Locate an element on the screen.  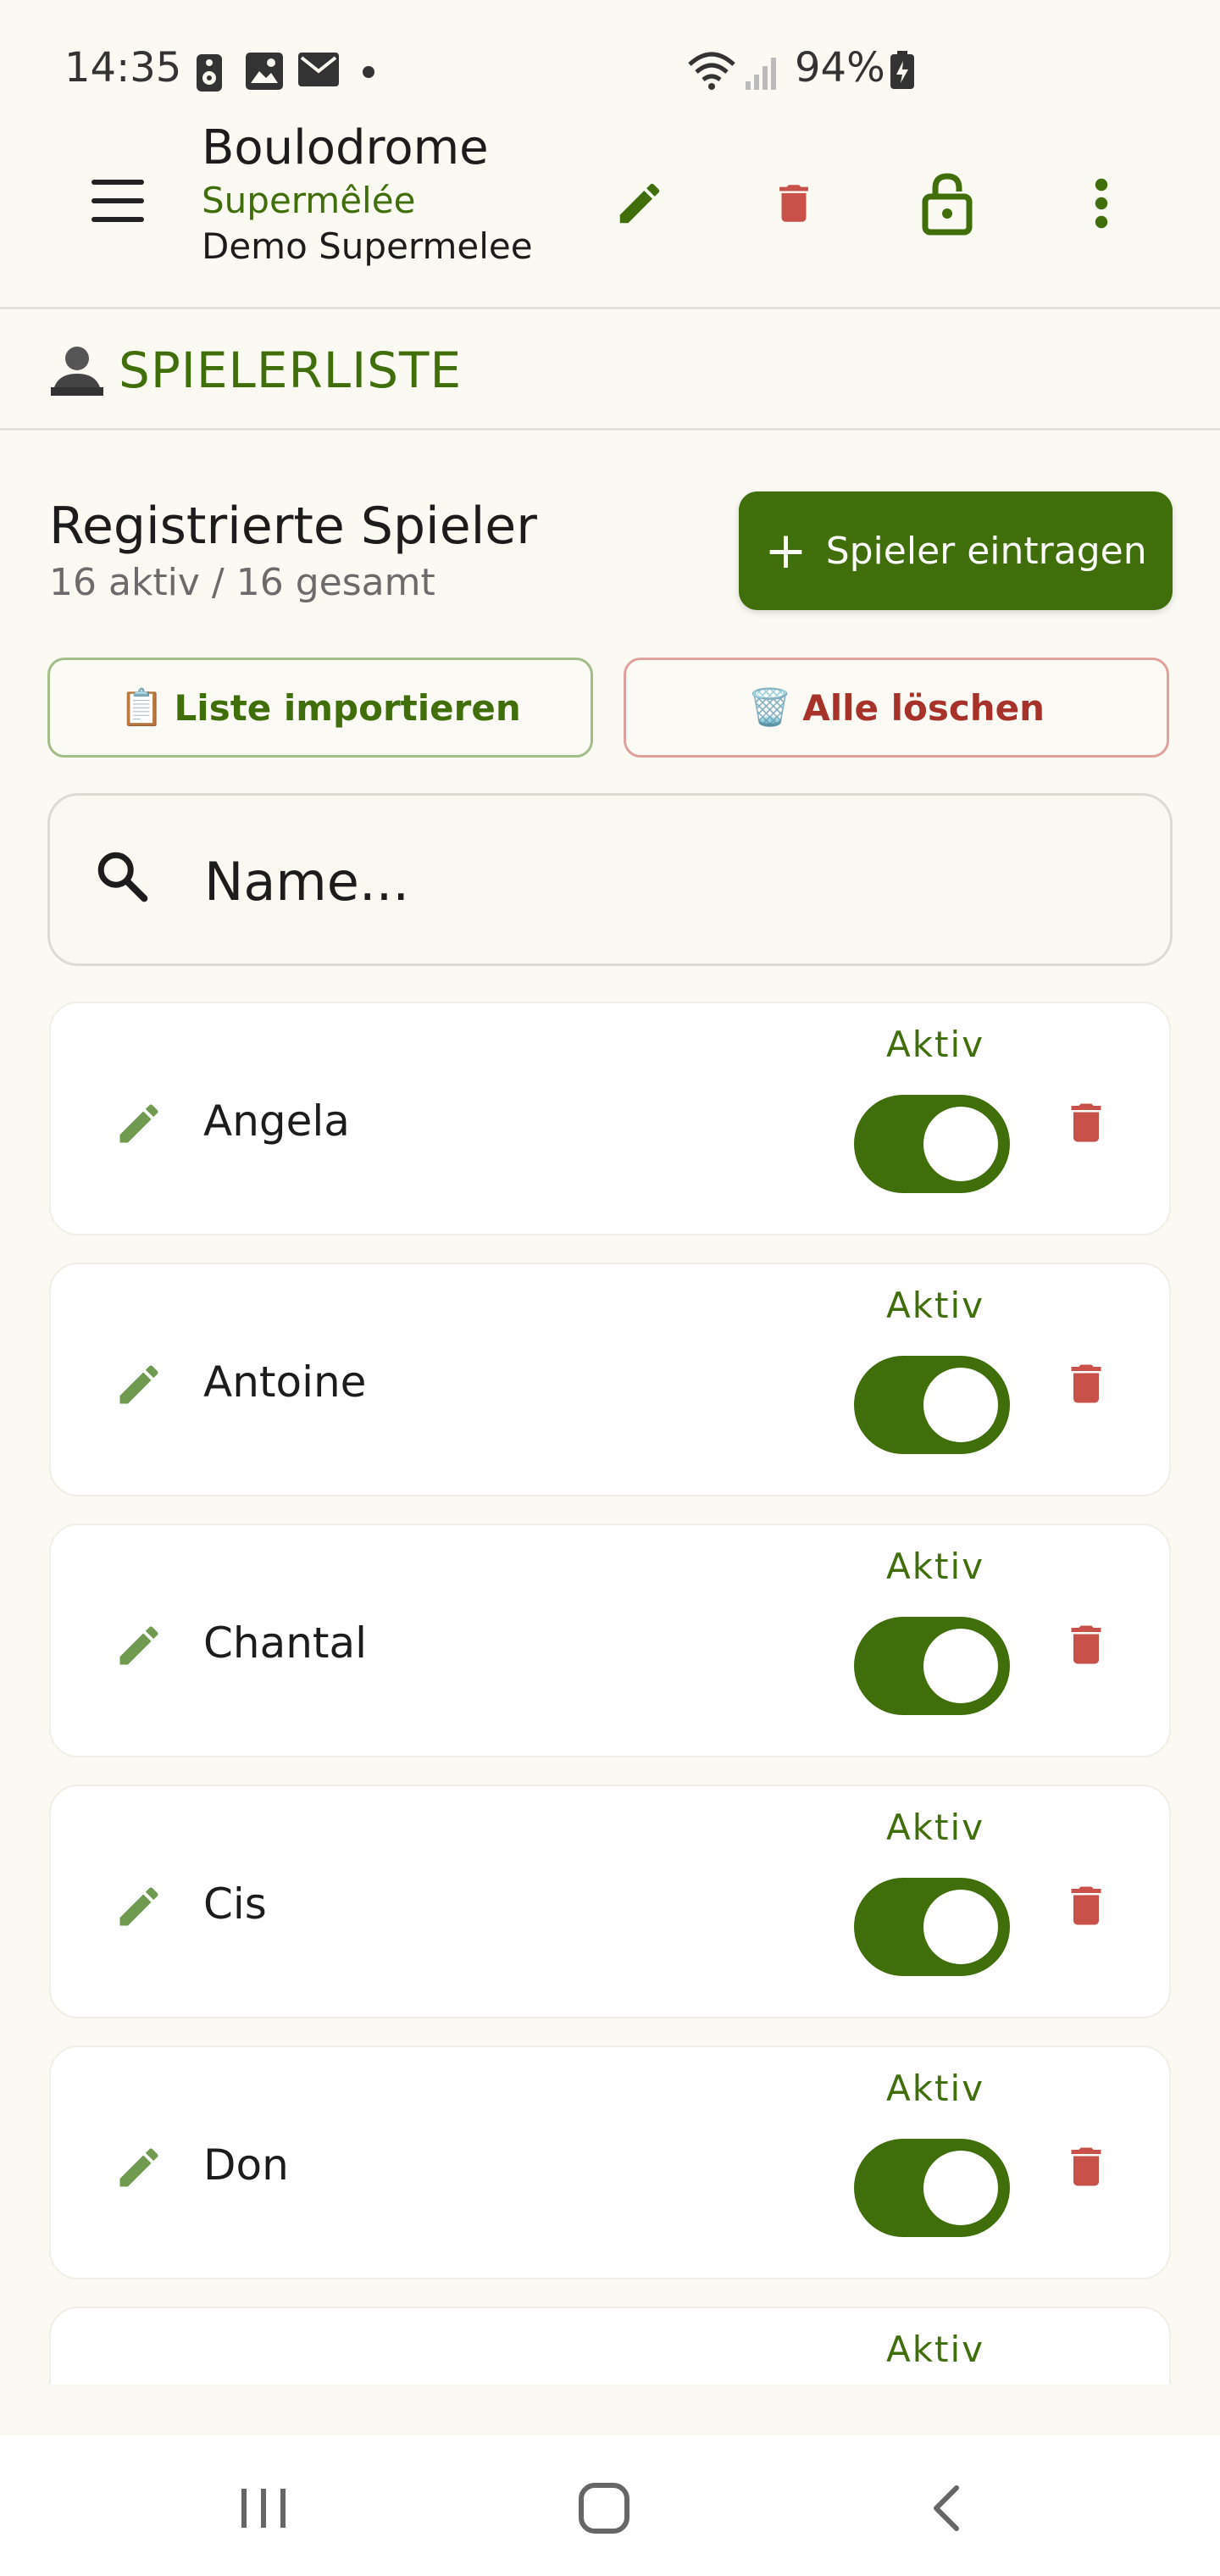
player-card: Don Aktiv is located at coordinates (610, 2162).